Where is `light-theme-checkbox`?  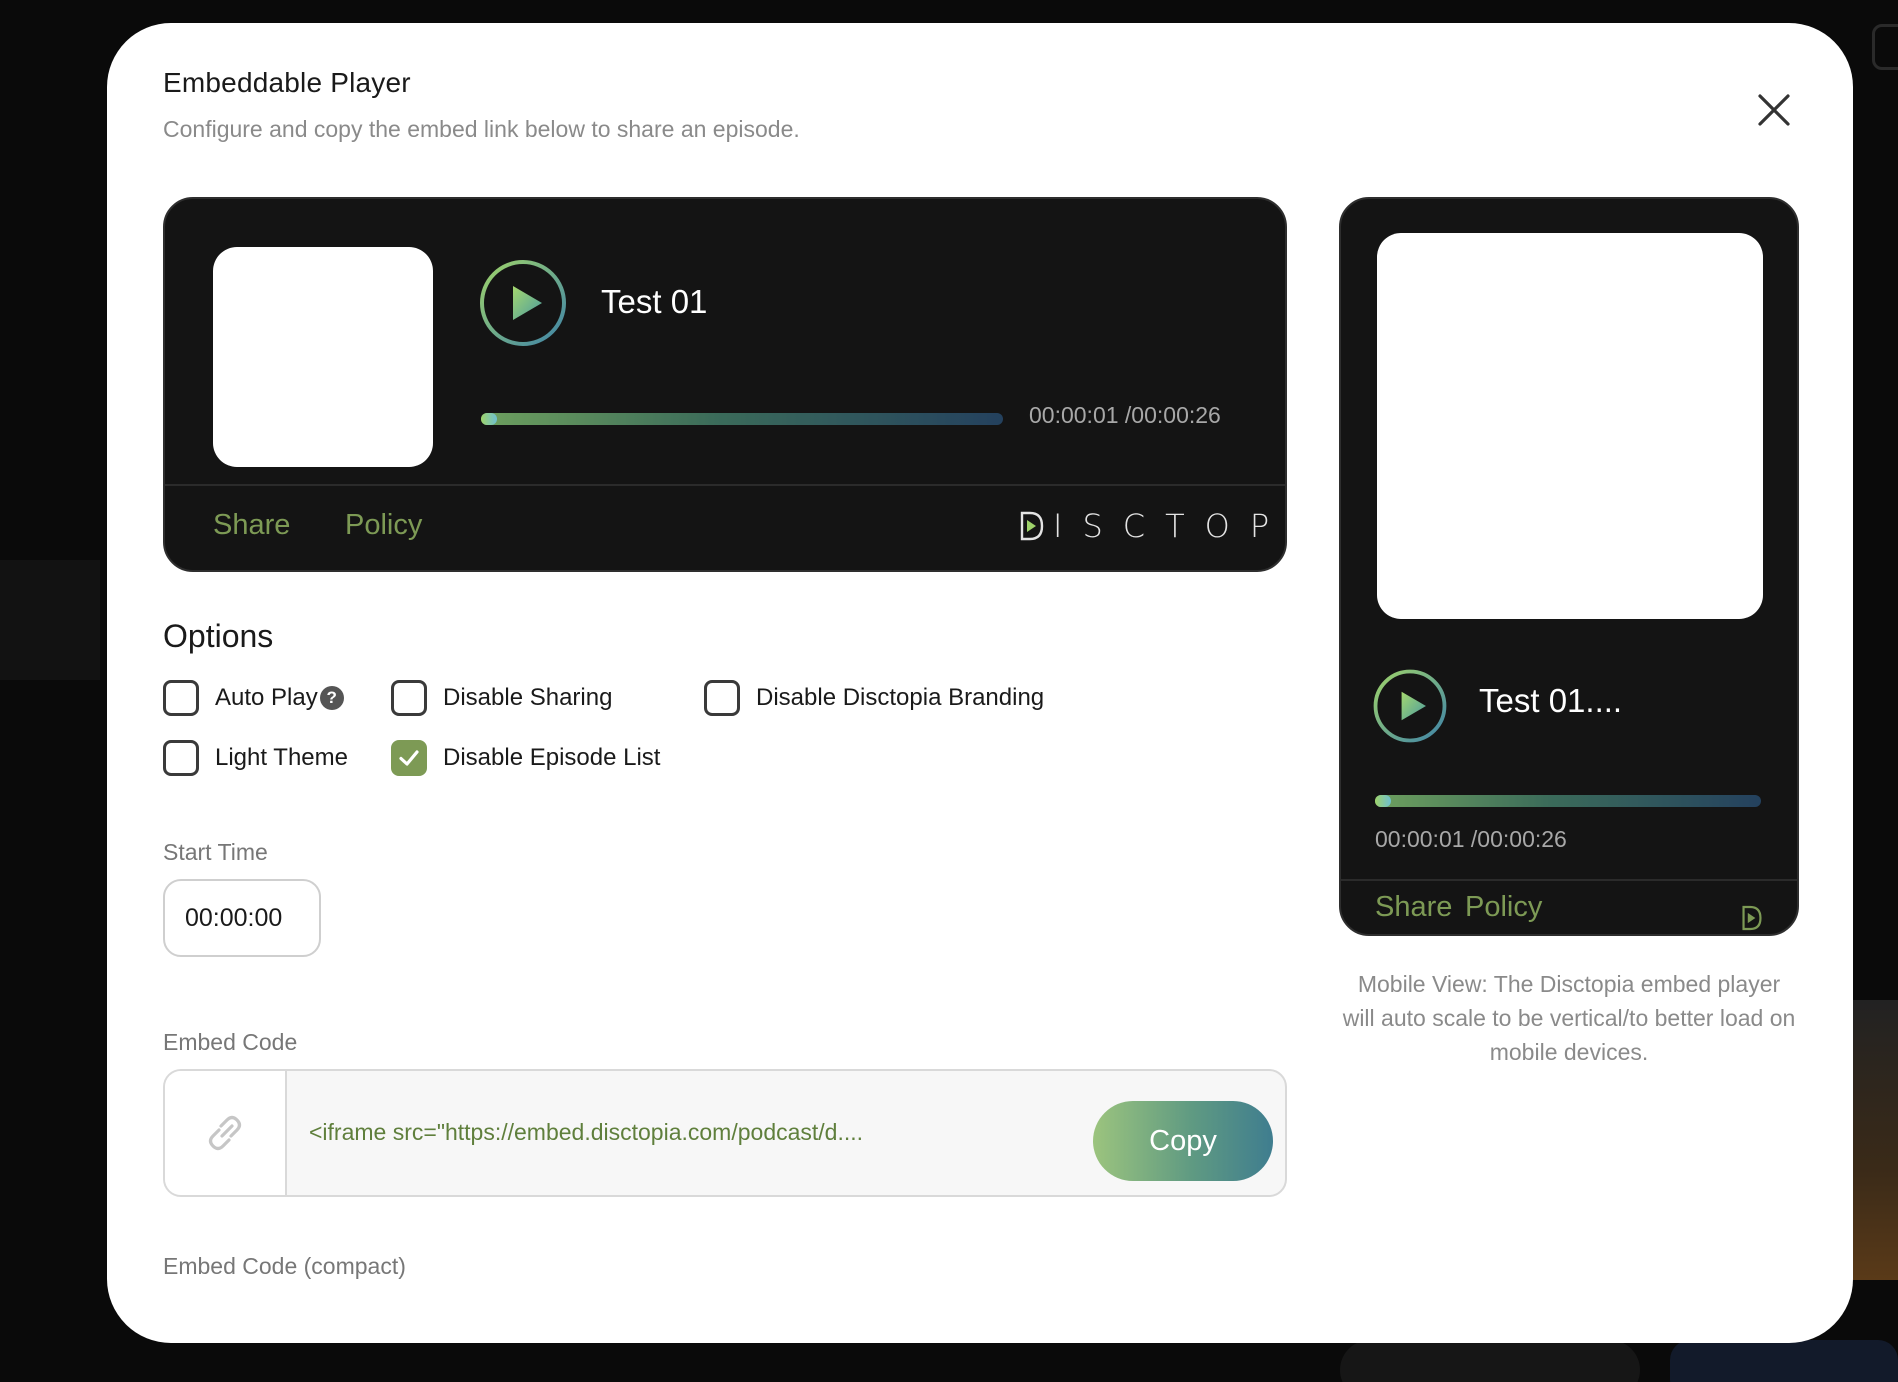 light-theme-checkbox is located at coordinates (181, 758).